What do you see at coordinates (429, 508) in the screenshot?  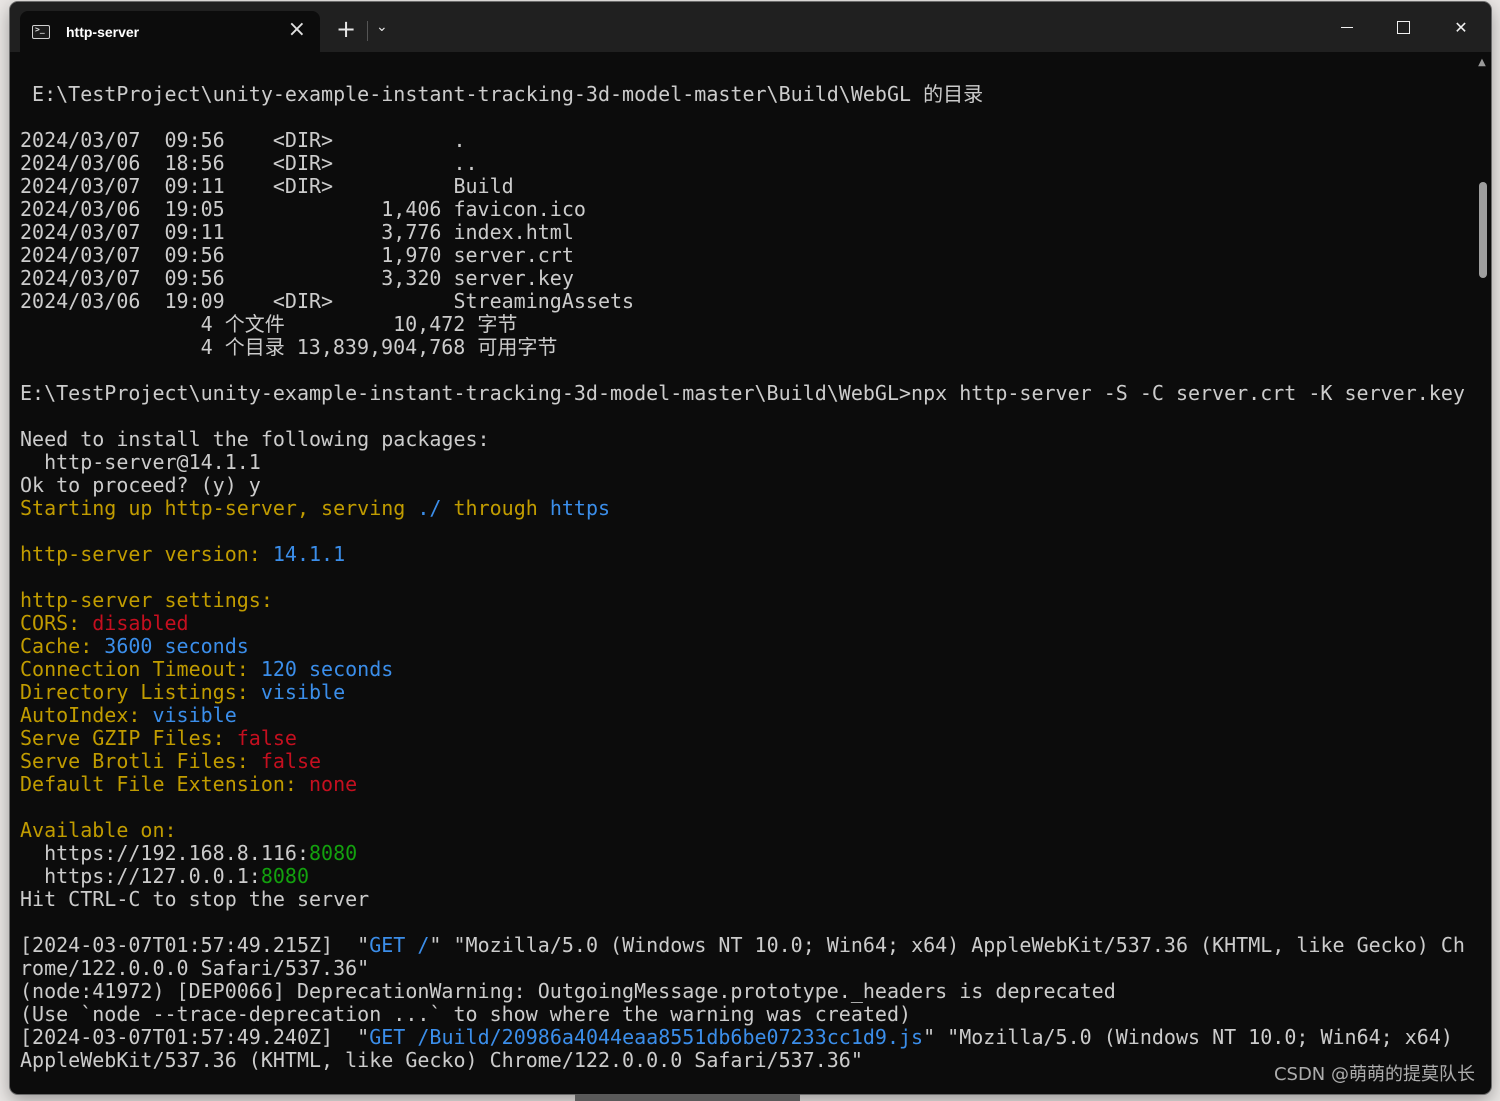 I see `serve-path: ./` at bounding box center [429, 508].